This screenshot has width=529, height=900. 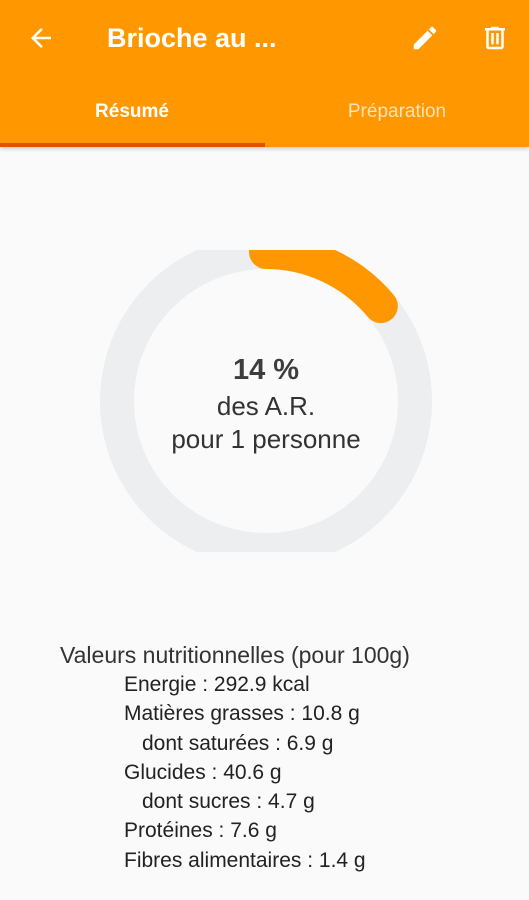 I want to click on nutrition-sugars: dont sucres : 4.7 g, so click(x=228, y=802).